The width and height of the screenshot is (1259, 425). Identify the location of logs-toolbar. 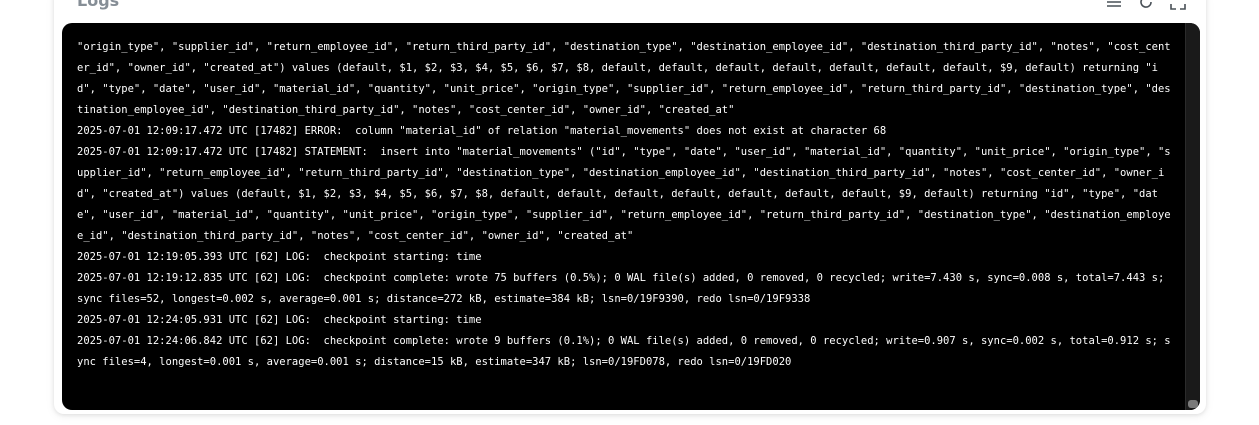
(1146, 5).